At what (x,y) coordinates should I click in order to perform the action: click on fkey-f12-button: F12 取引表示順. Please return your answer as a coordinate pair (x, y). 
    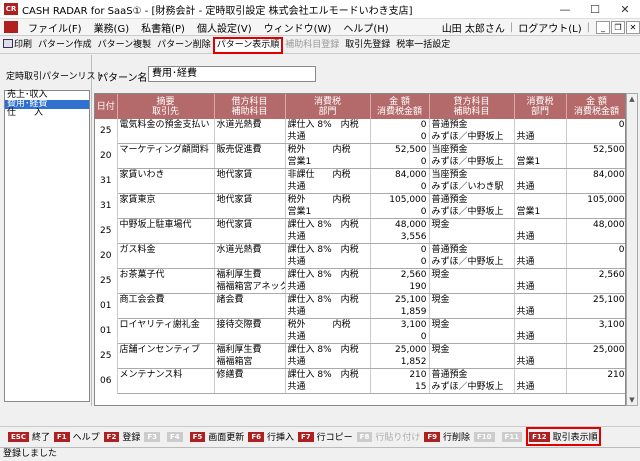
    Looking at the image, I should click on (563, 436).